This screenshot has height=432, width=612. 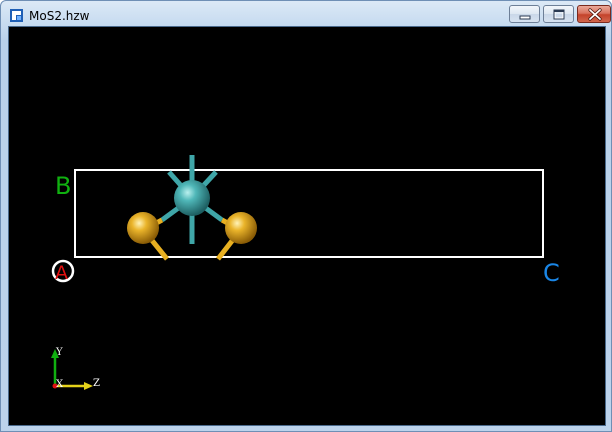 What do you see at coordinates (524, 14) in the screenshot?
I see `minimize-button` at bounding box center [524, 14].